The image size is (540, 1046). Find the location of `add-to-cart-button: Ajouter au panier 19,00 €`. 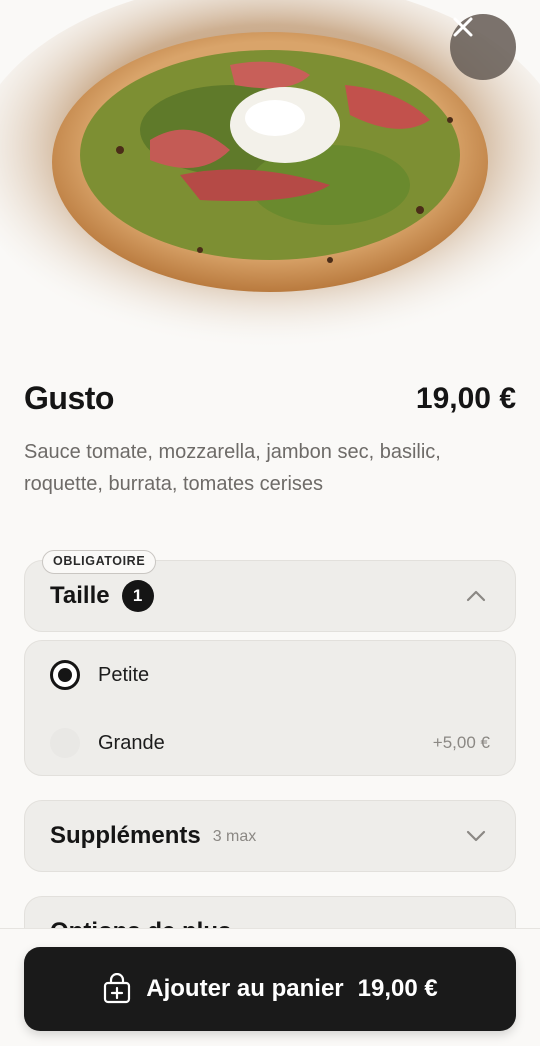

add-to-cart-button: Ajouter au panier 19,00 € is located at coordinates (270, 989).